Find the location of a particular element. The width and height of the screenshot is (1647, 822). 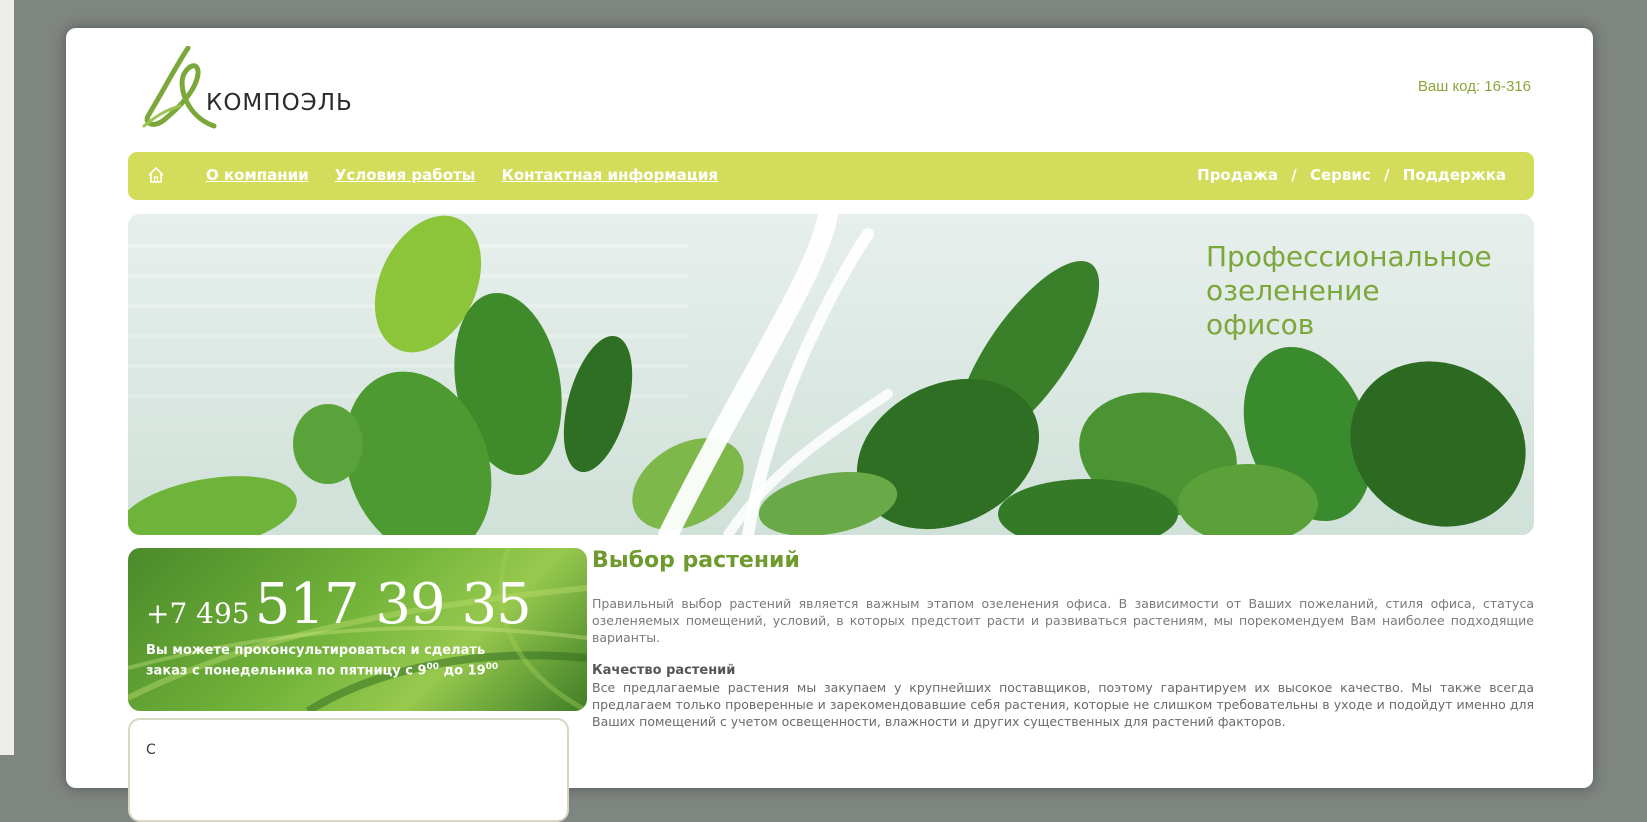

phone-note-sup1: 00 is located at coordinates (433, 667).